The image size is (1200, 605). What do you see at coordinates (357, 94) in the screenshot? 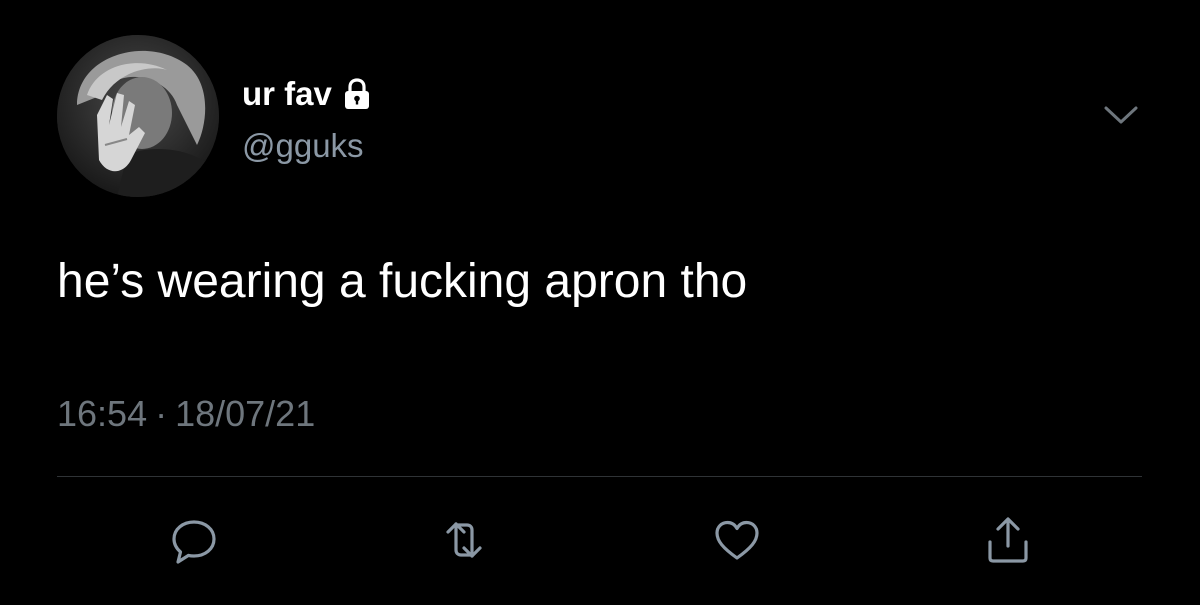
I see `lock-icon` at bounding box center [357, 94].